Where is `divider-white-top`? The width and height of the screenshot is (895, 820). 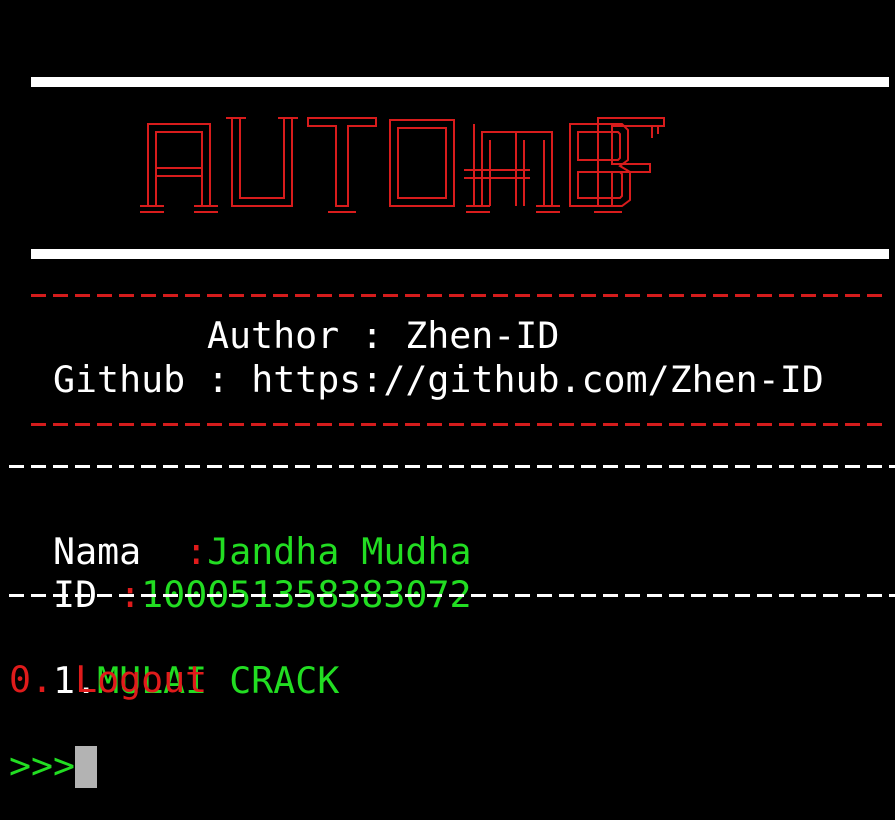 divider-white-top is located at coordinates (452, 466).